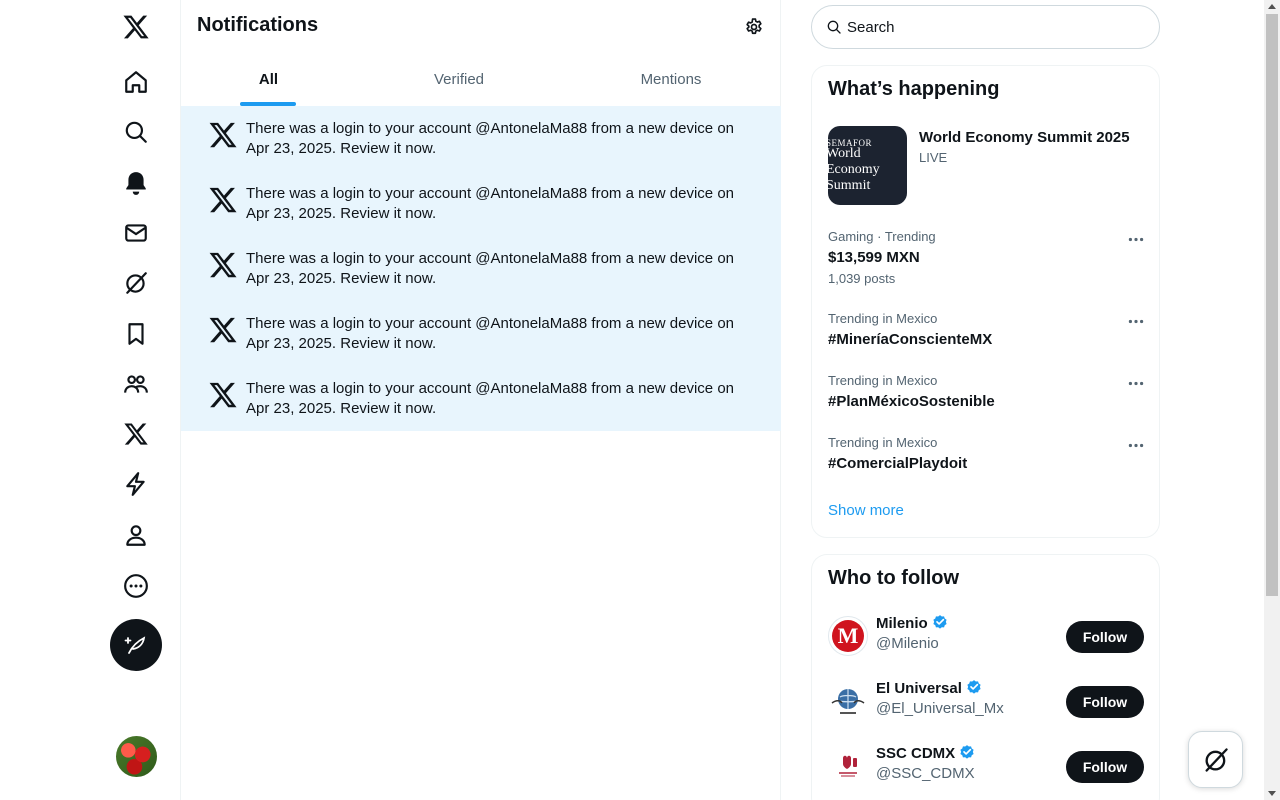  What do you see at coordinates (136, 484) in the screenshot?
I see `verified-orgs-icon` at bounding box center [136, 484].